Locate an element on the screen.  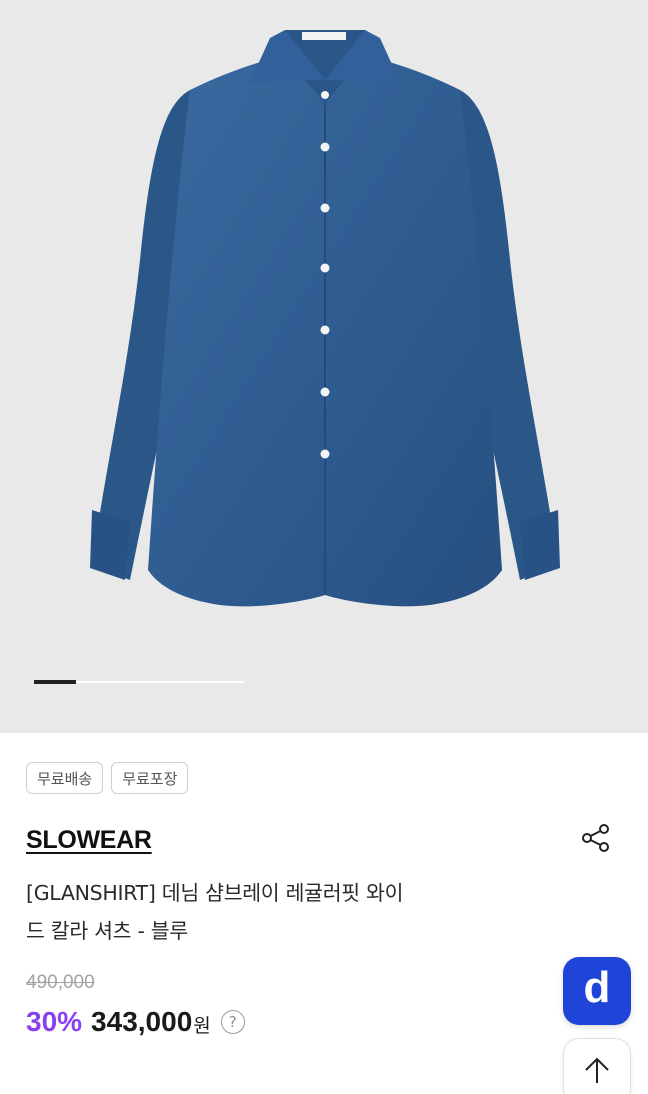
sale-price: 343,000 is located at coordinates (142, 1021).